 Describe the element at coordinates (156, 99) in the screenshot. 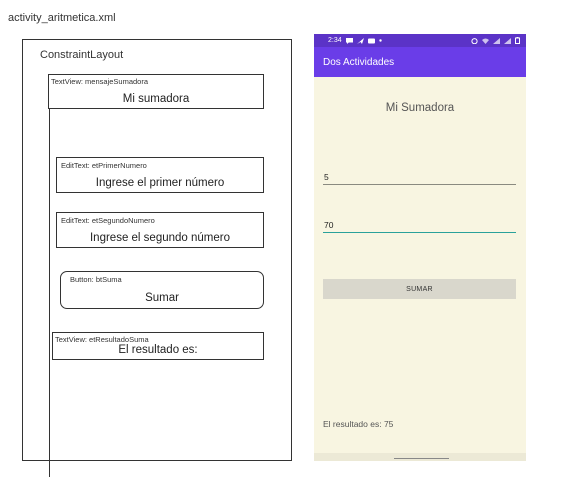

I see `wf-text: Mi sumadora` at that location.